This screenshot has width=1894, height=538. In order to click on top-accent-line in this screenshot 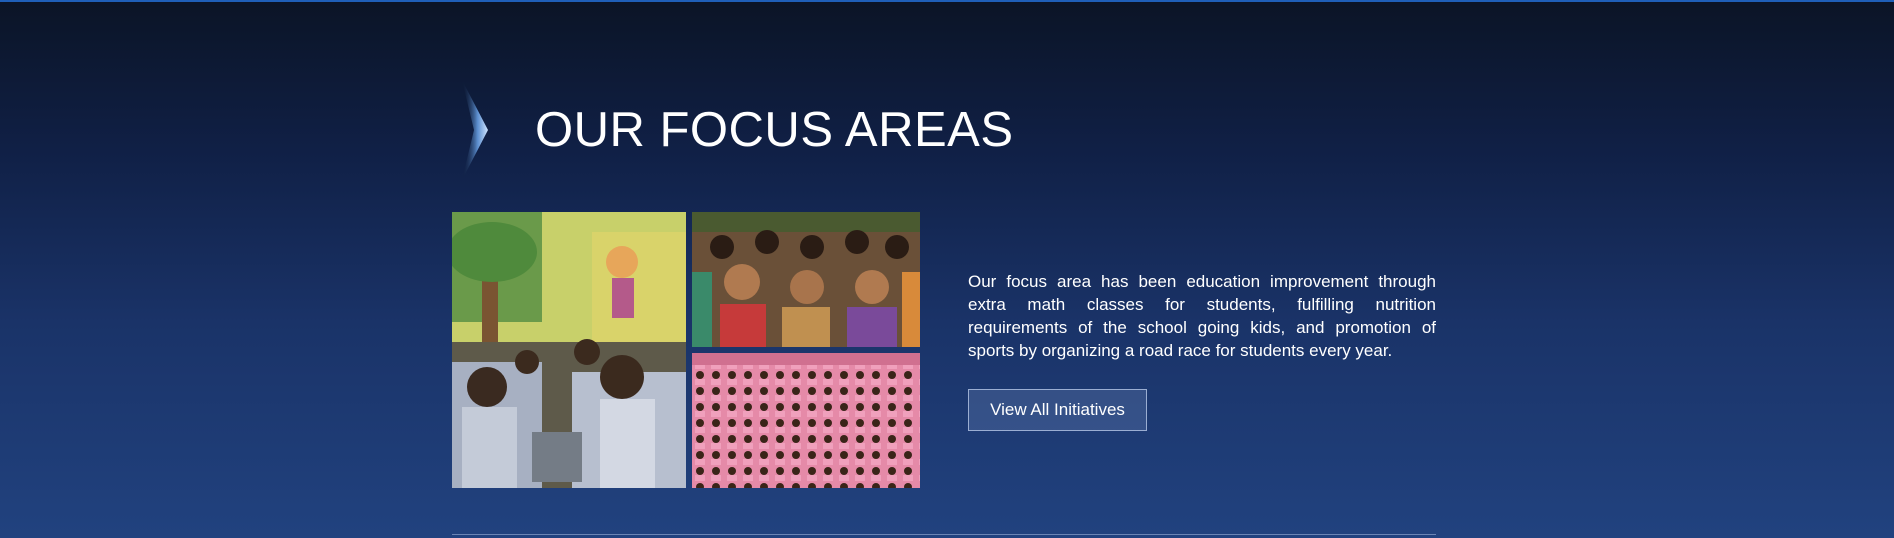, I will do `click(947, 1)`.